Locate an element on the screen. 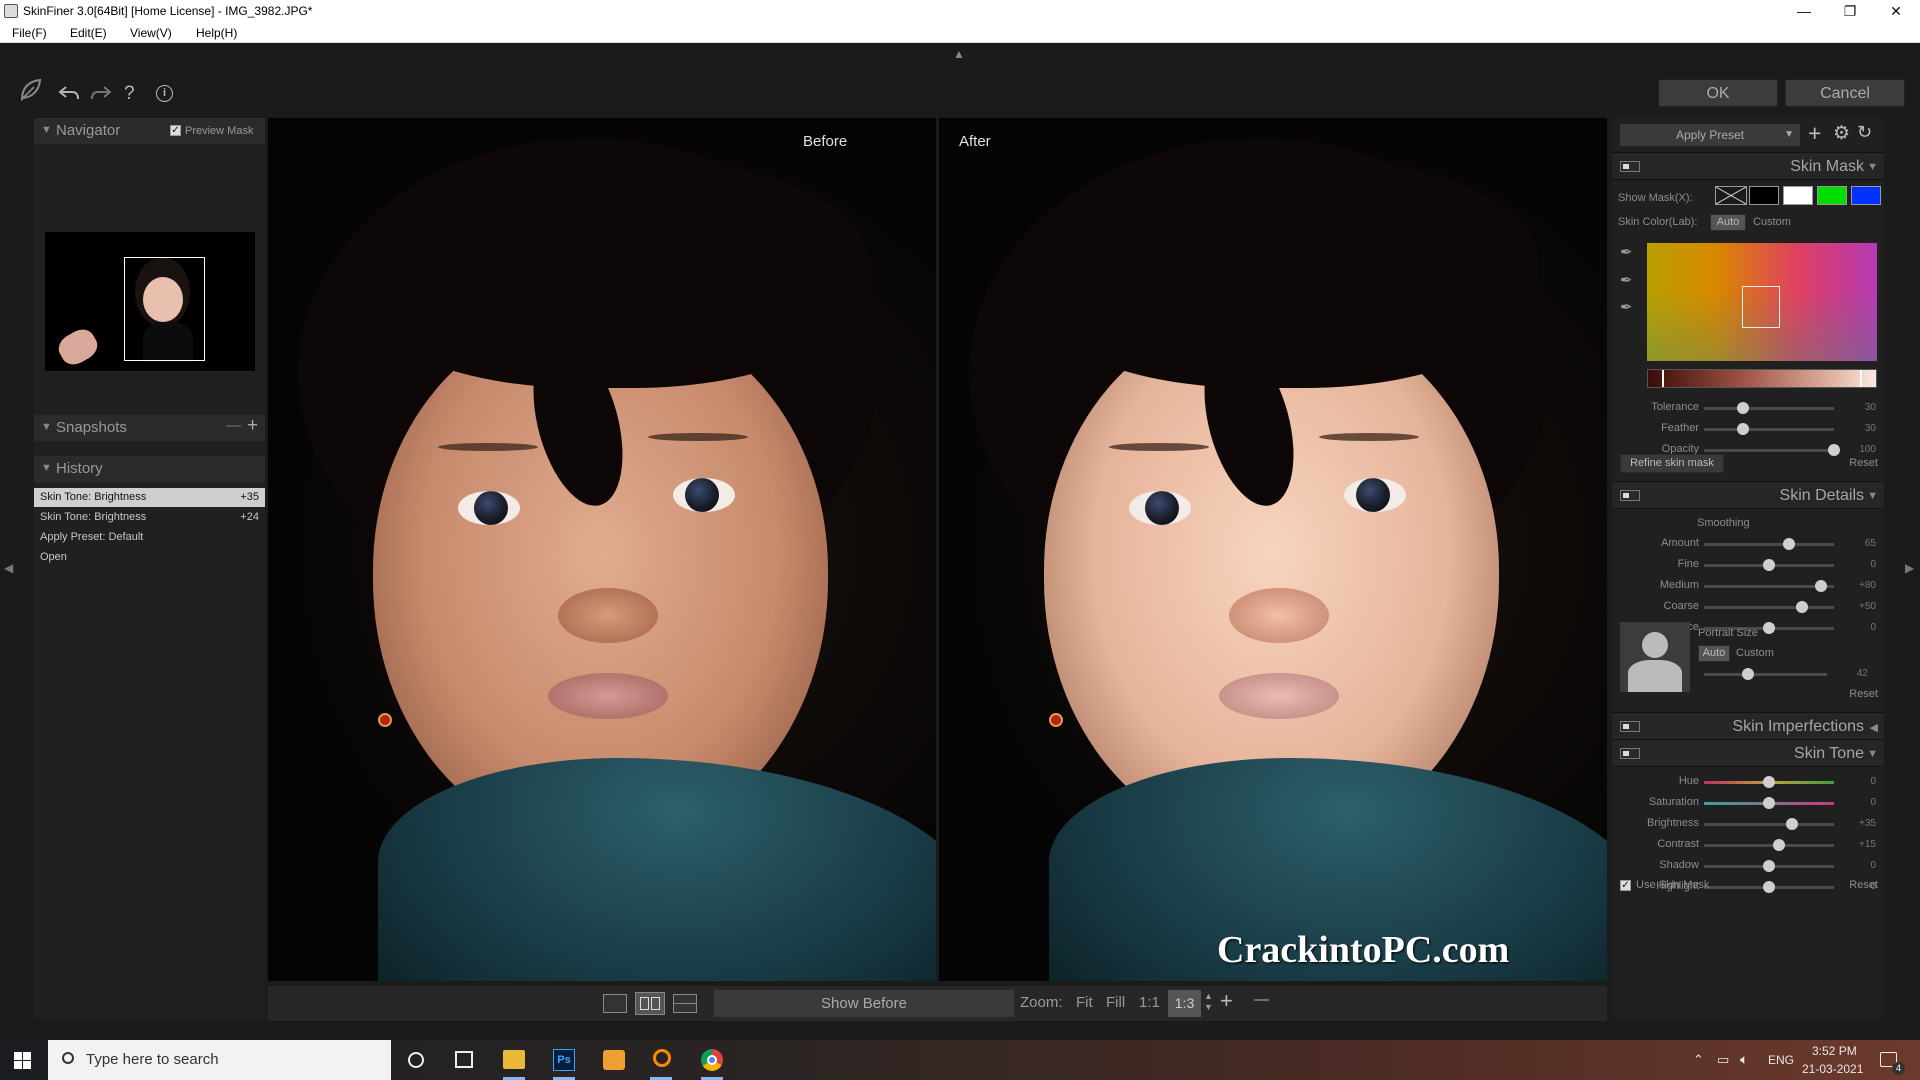  use-skin-mask-checkbox: ✓ is located at coordinates (1625, 885).